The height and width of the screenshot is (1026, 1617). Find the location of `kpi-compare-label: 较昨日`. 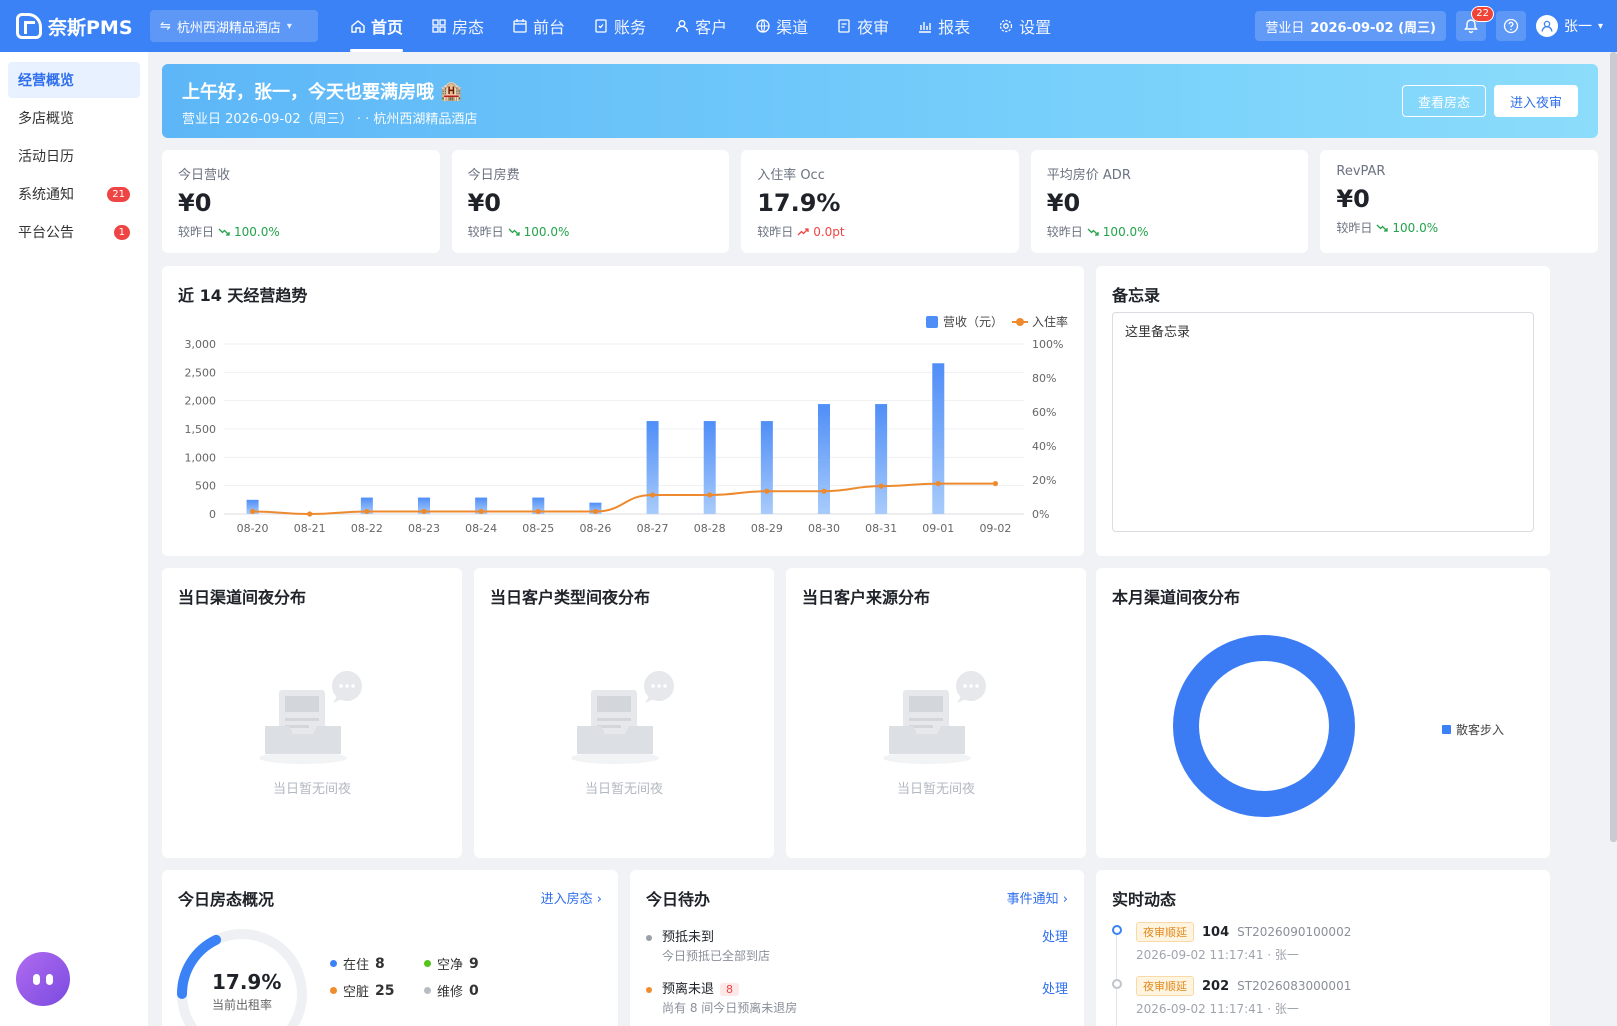

kpi-compare-label: 较昨日 is located at coordinates (775, 232).